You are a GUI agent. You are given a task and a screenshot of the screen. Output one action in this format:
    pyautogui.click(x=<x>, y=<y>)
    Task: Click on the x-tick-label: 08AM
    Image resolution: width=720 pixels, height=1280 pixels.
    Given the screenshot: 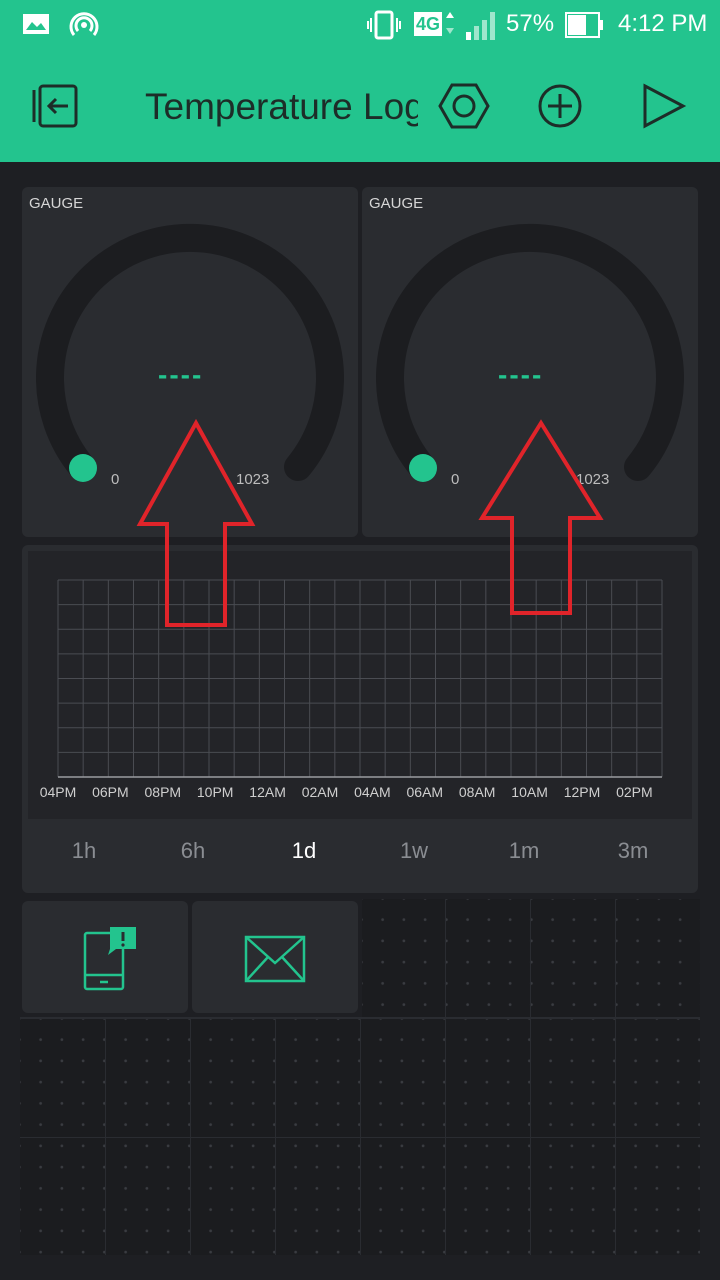 What is the action you would take?
    pyautogui.click(x=477, y=792)
    